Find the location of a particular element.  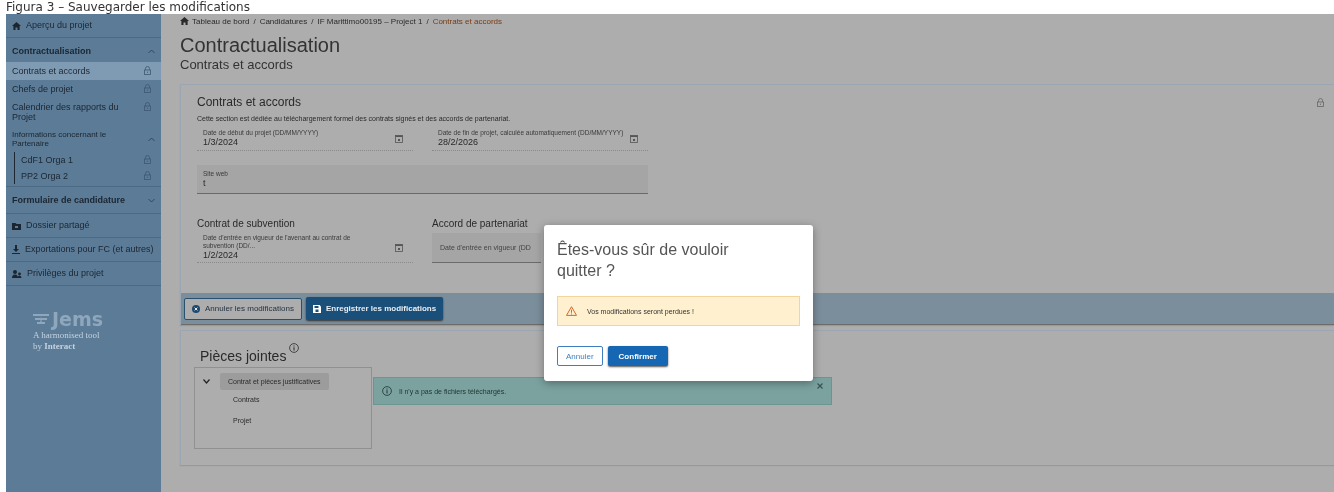

nav-link: Aperçu du projet is located at coordinates (83, 25).